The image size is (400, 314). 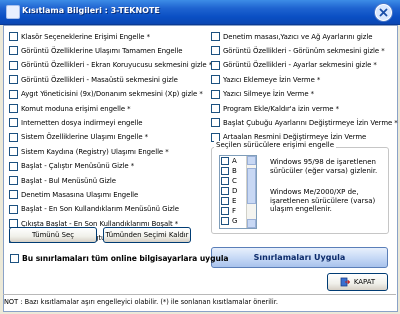 I want to click on option-label: Denetim Masasına Ulaşımı Engelle, so click(x=80, y=194).